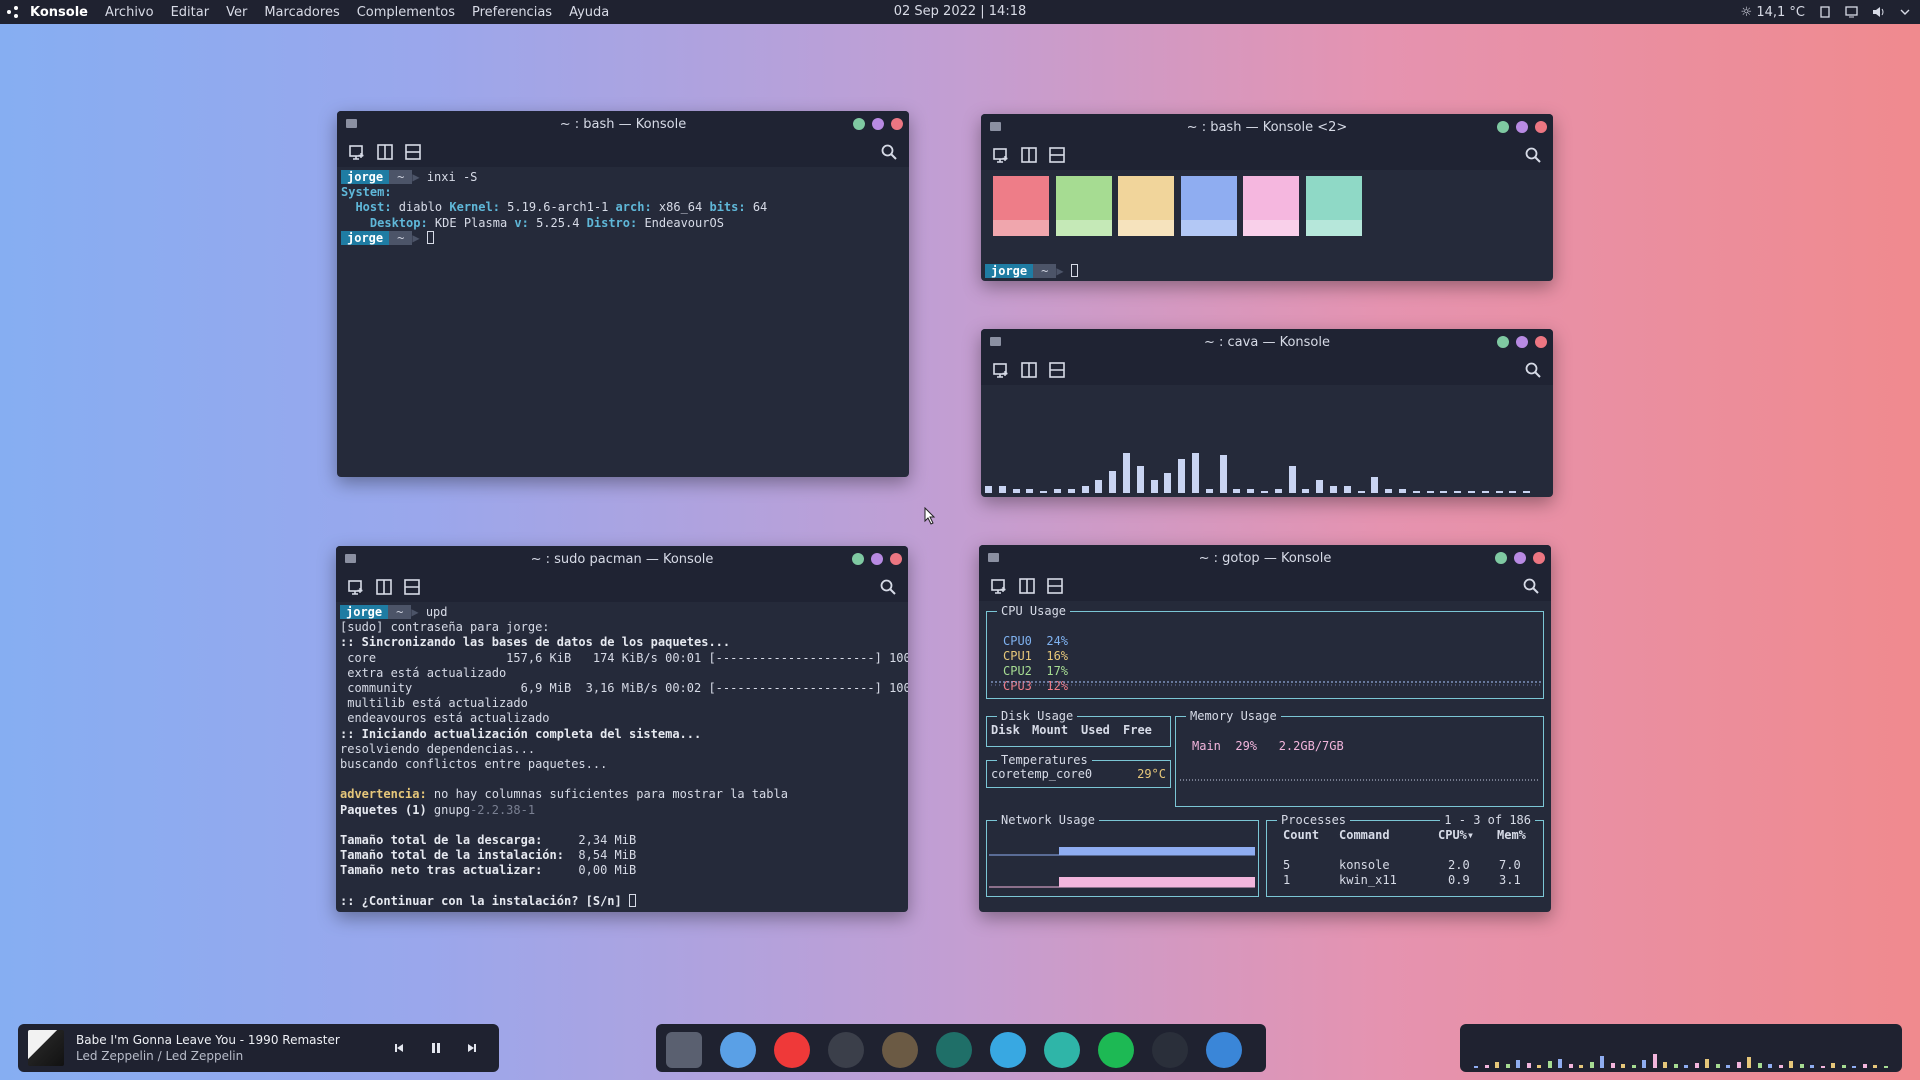 The width and height of the screenshot is (1920, 1080). Describe the element at coordinates (436, 1048) in the screenshot. I see `pause-icon` at that location.